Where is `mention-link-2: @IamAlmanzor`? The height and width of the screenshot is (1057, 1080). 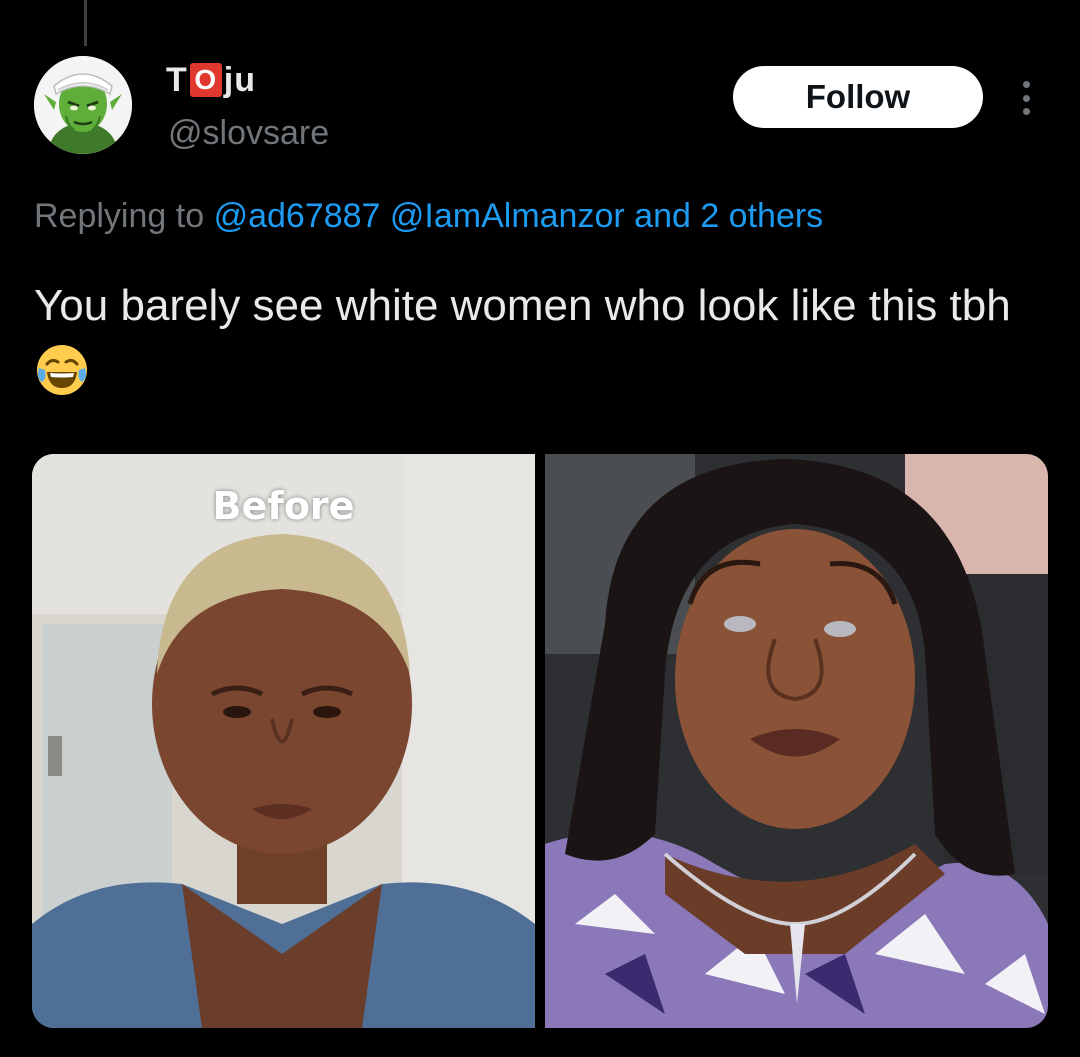
mention-link-2: @IamAlmanzor is located at coordinates (507, 216).